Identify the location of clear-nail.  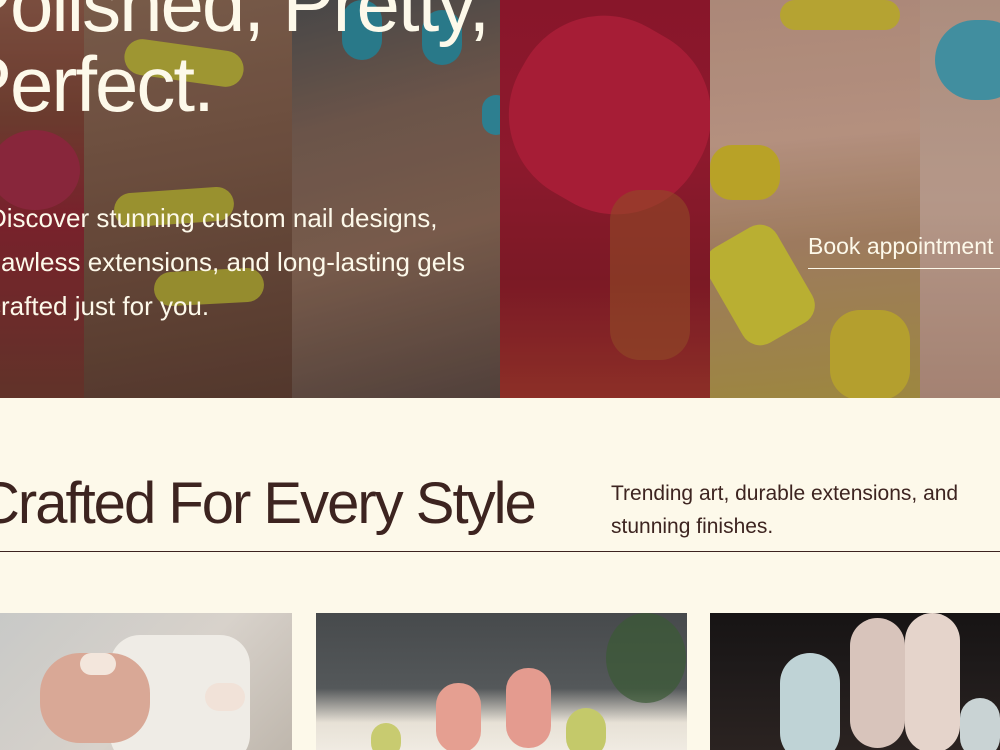
(980, 724).